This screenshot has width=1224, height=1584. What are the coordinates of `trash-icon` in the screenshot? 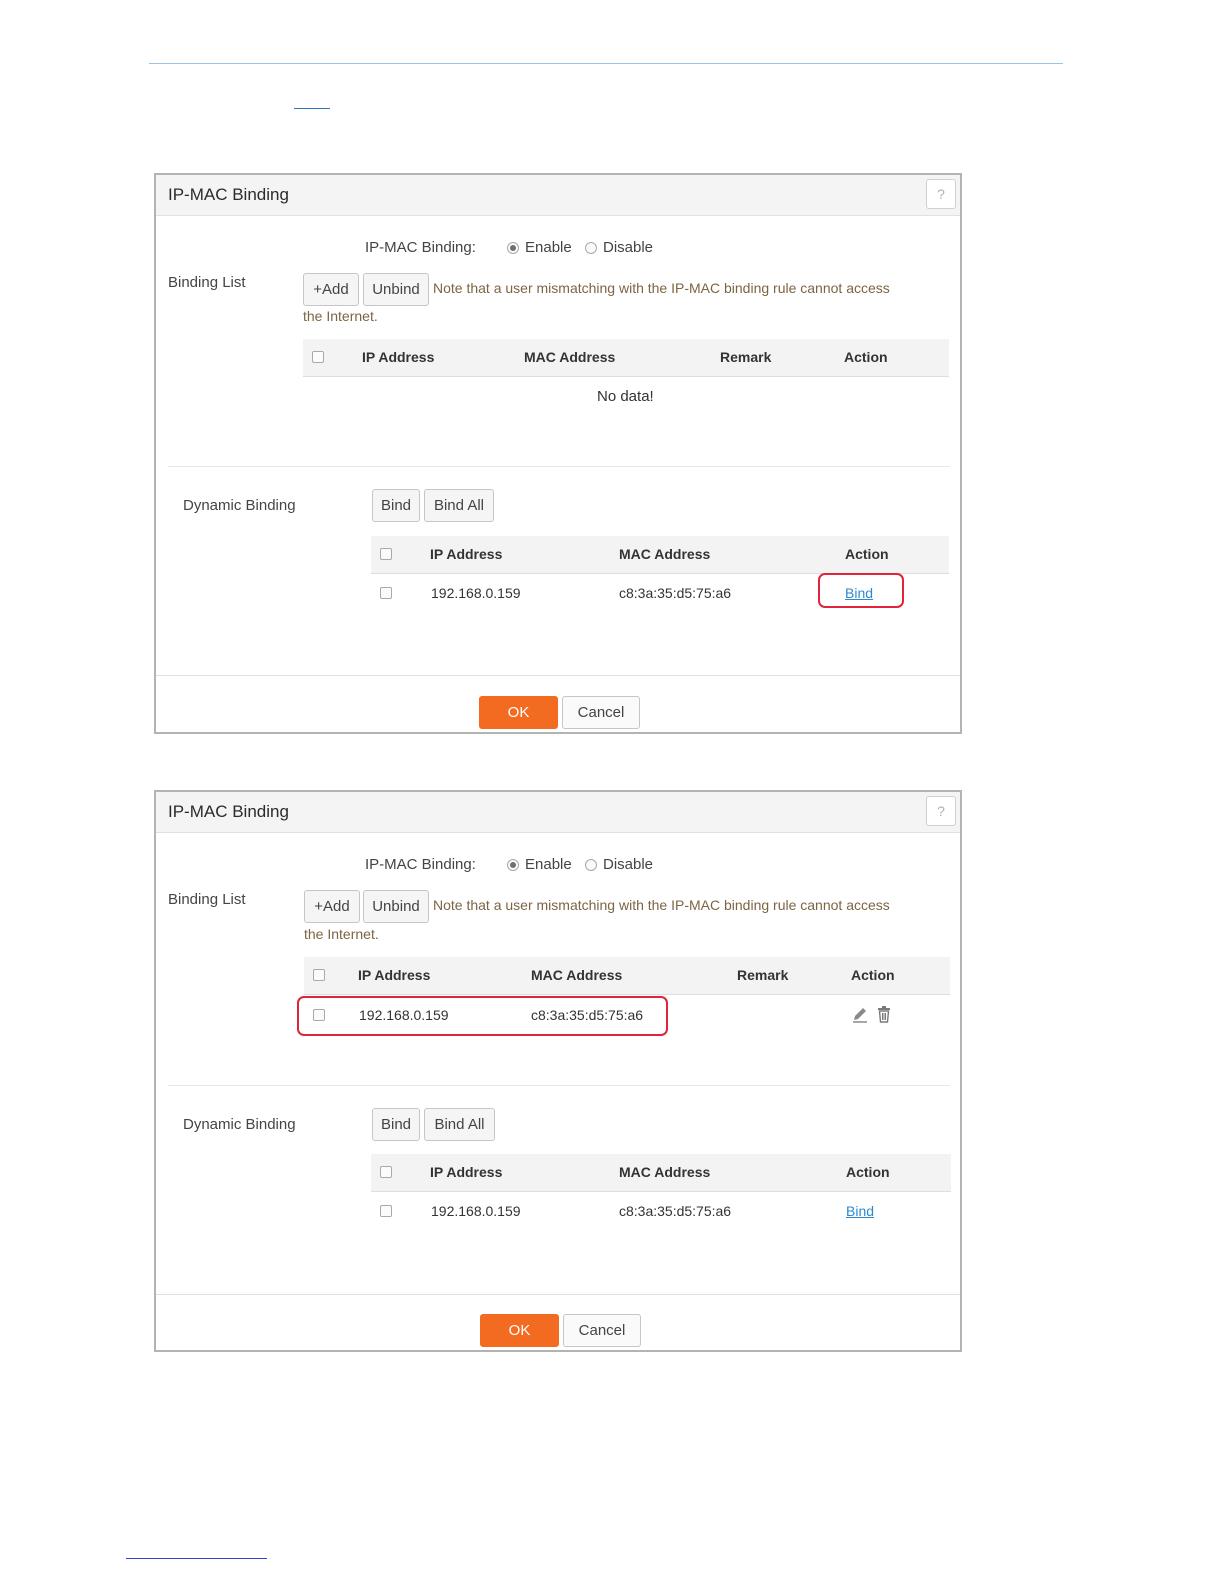 It's located at (884, 1014).